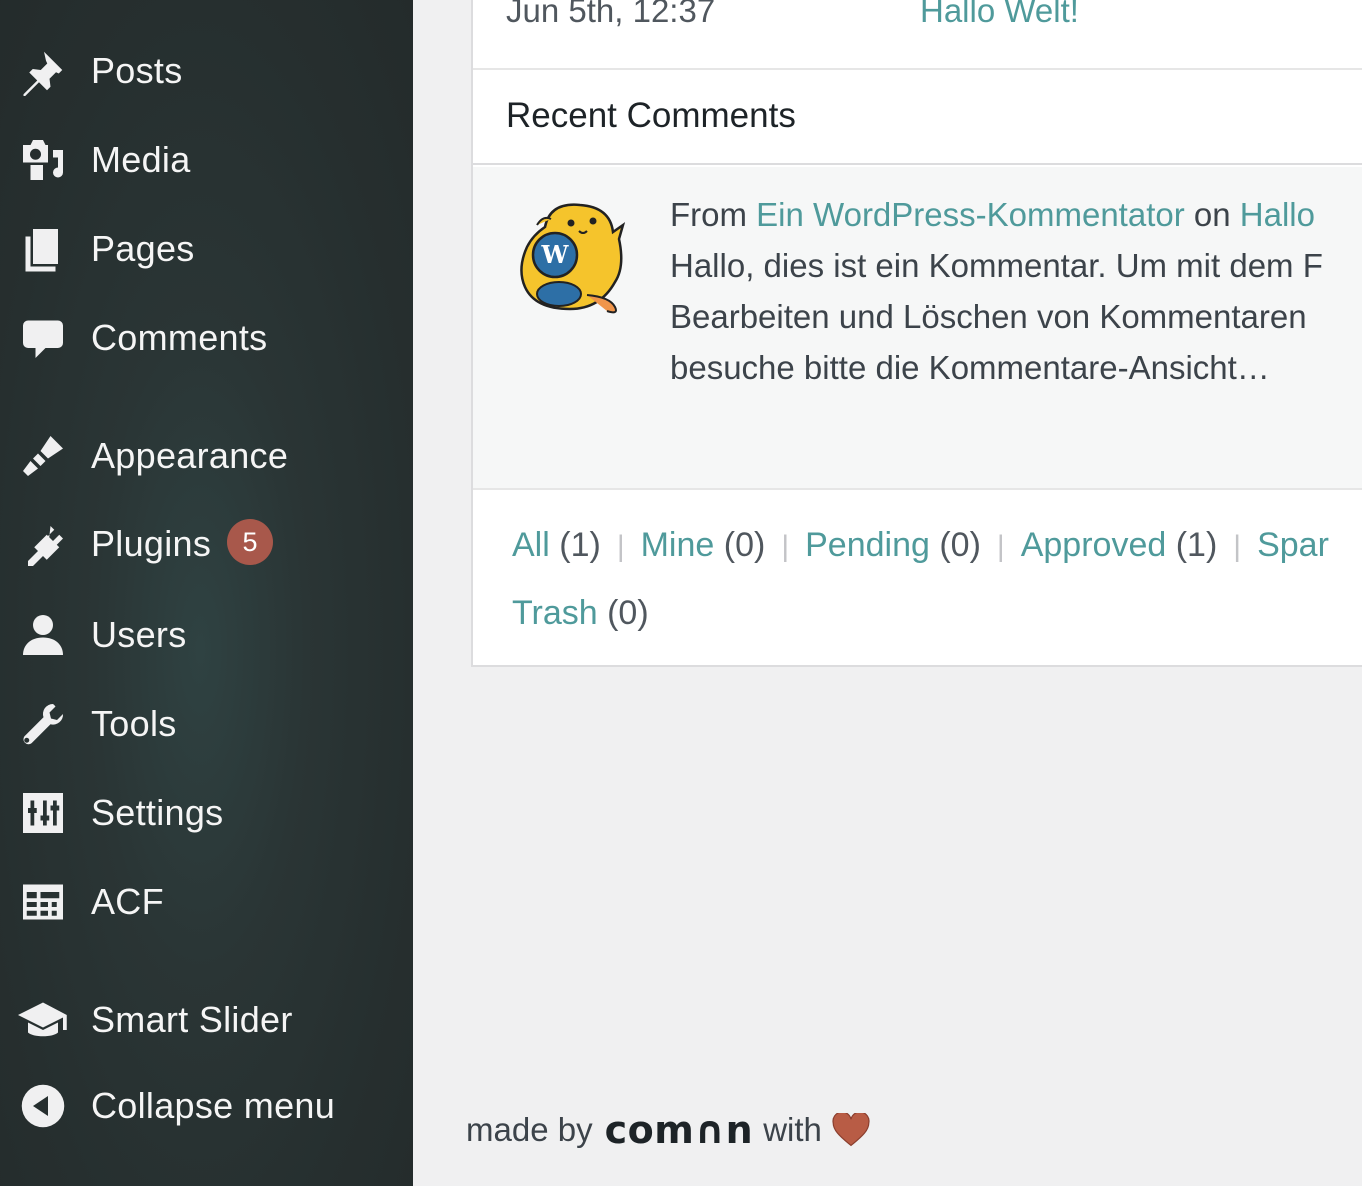 This screenshot has height=1186, width=1362. I want to click on recent-comments-header: Recent Comments, so click(917, 118).